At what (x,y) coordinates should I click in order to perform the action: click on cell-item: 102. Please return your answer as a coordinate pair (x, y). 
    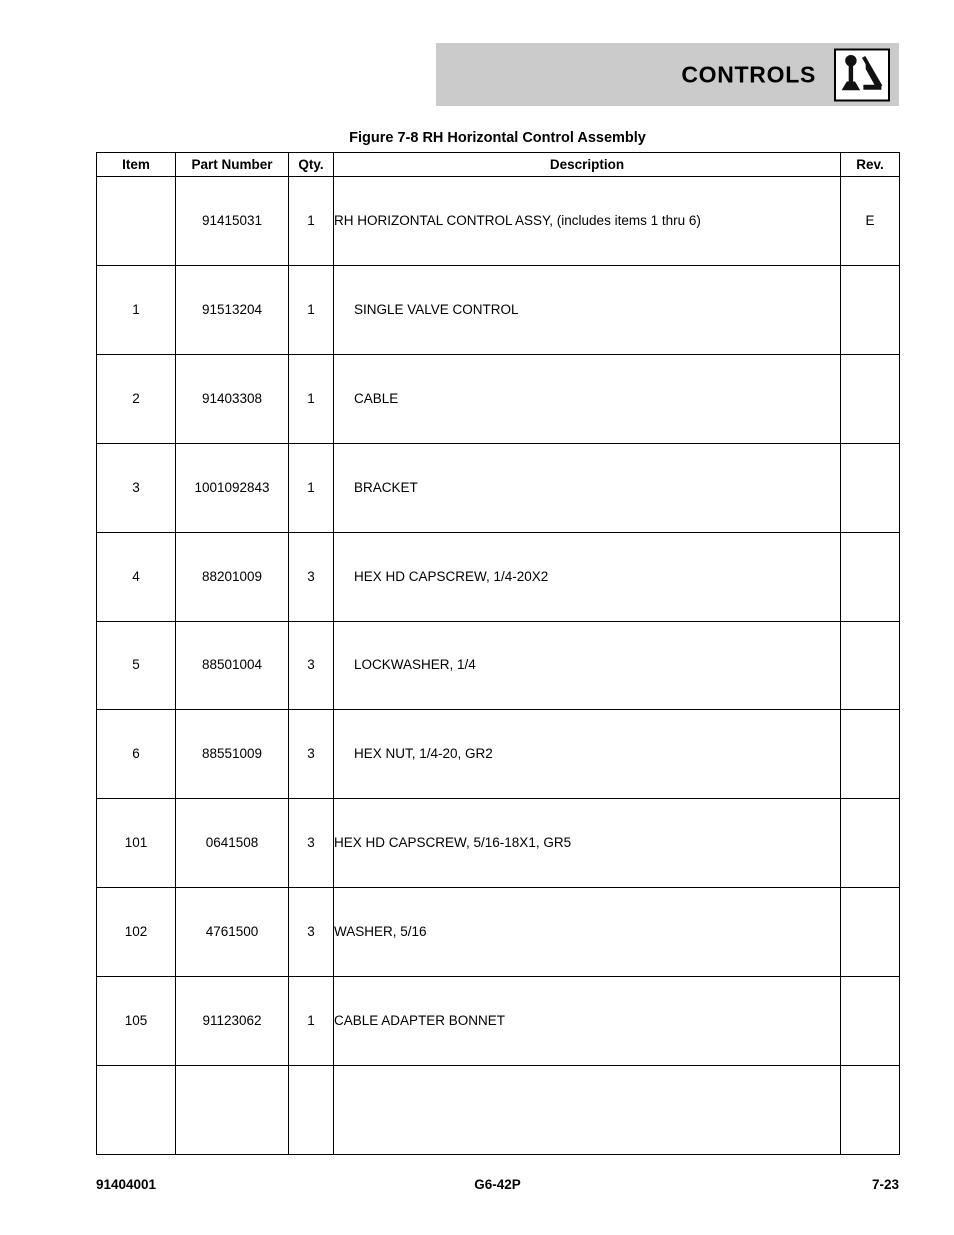
    Looking at the image, I should click on (136, 932).